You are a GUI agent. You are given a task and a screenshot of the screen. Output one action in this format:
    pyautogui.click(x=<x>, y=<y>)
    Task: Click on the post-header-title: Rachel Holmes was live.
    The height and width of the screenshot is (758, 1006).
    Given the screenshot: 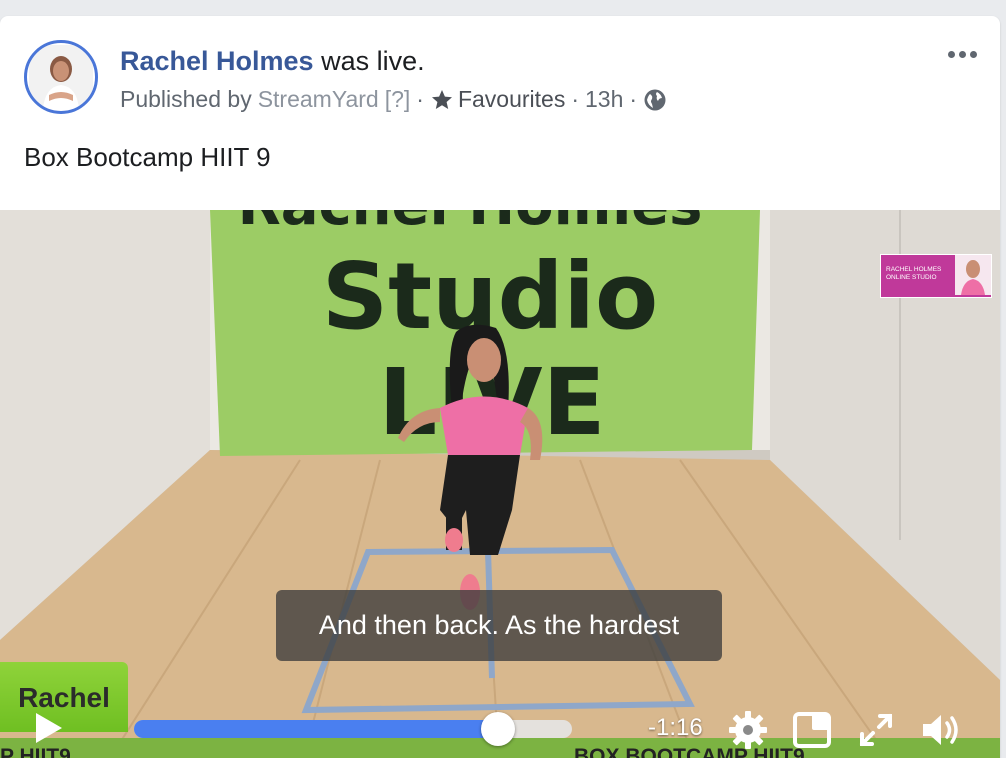 What is the action you would take?
    pyautogui.click(x=272, y=61)
    